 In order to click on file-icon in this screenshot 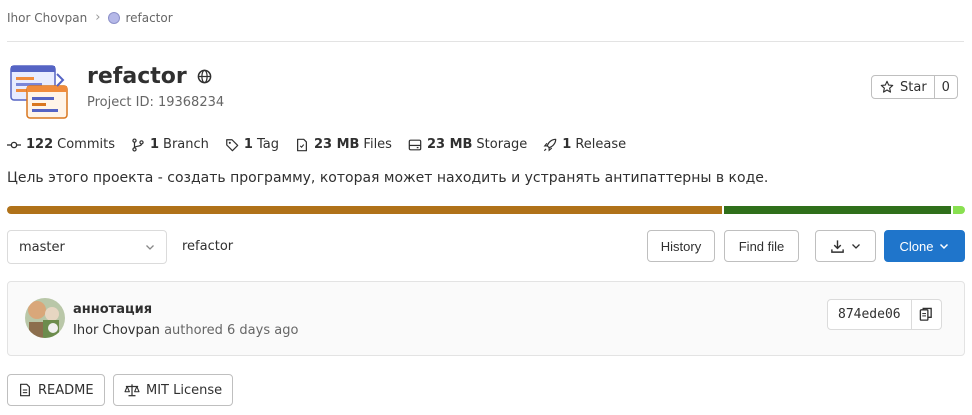, I will do `click(301, 144)`.